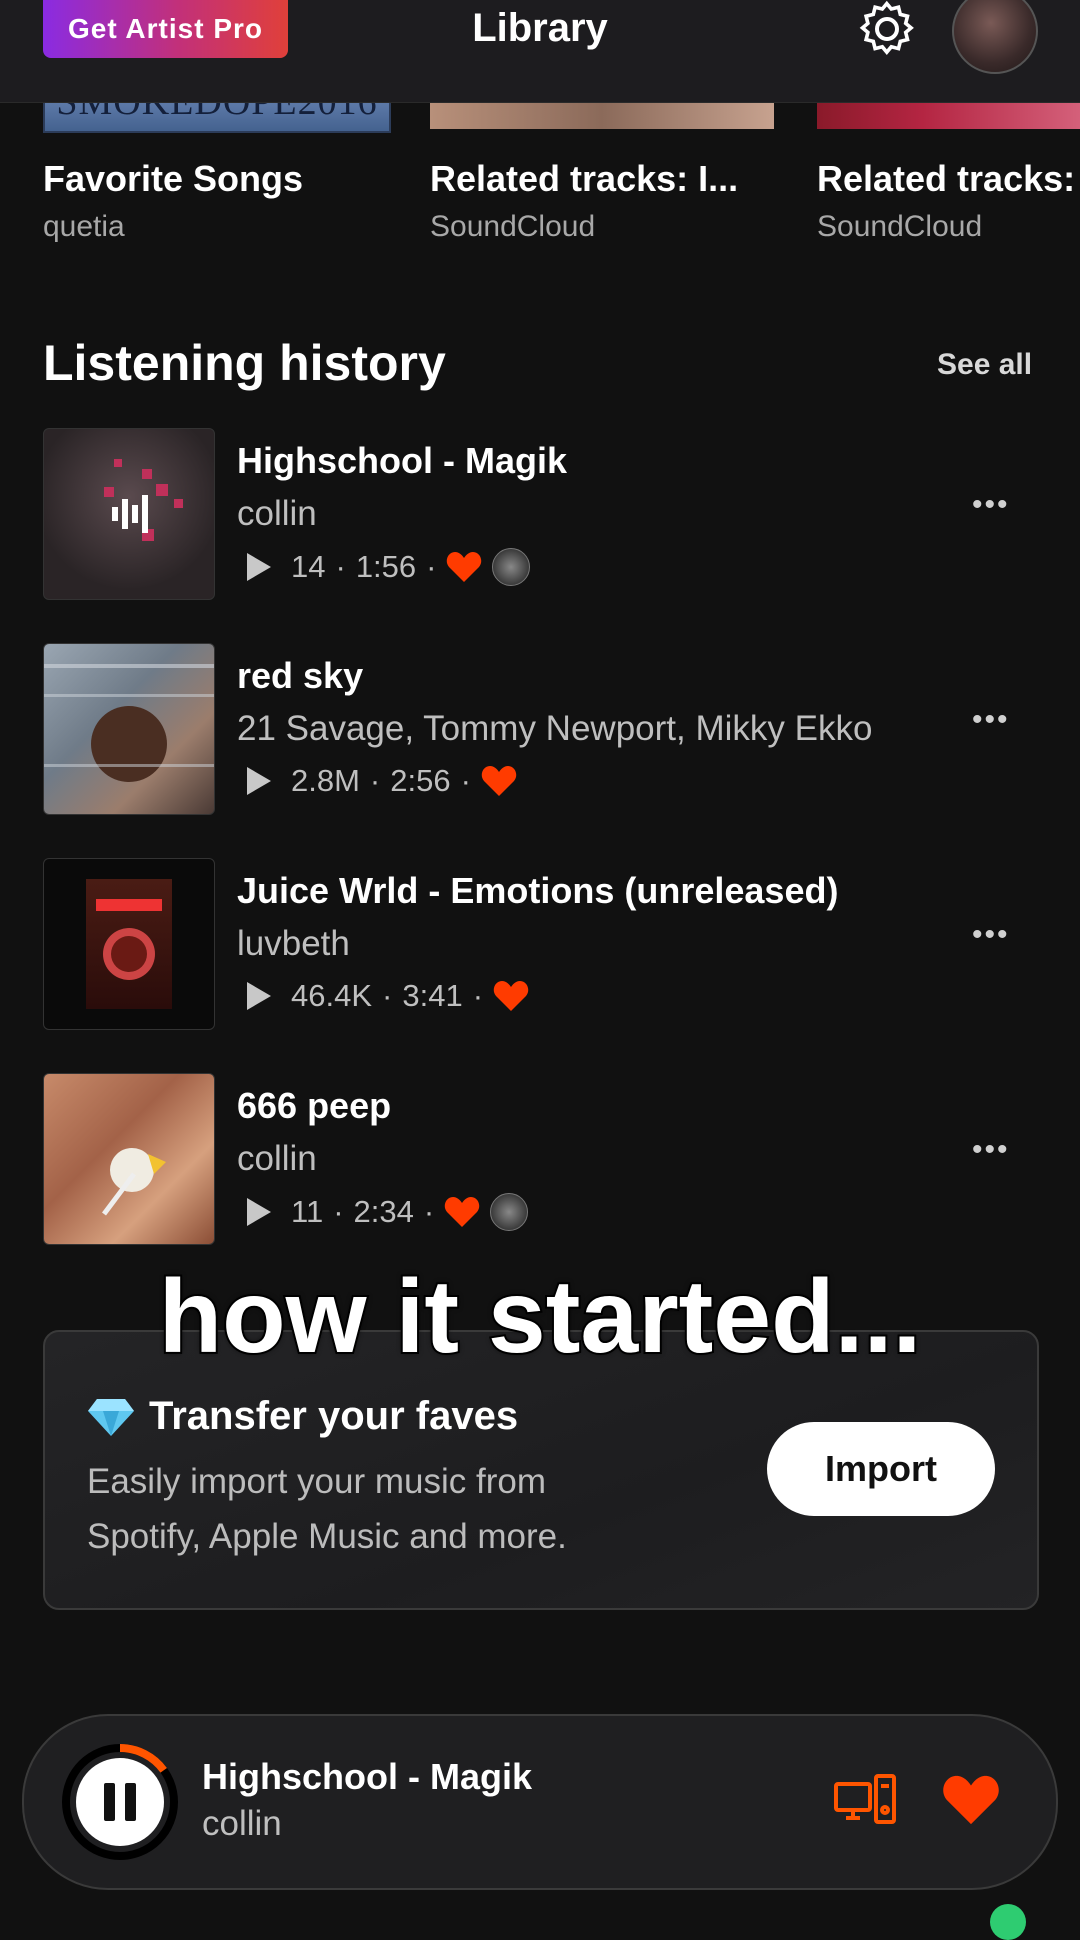 The height and width of the screenshot is (1940, 1080). What do you see at coordinates (332, 995) in the screenshot?
I see `play-count: 46.4K` at bounding box center [332, 995].